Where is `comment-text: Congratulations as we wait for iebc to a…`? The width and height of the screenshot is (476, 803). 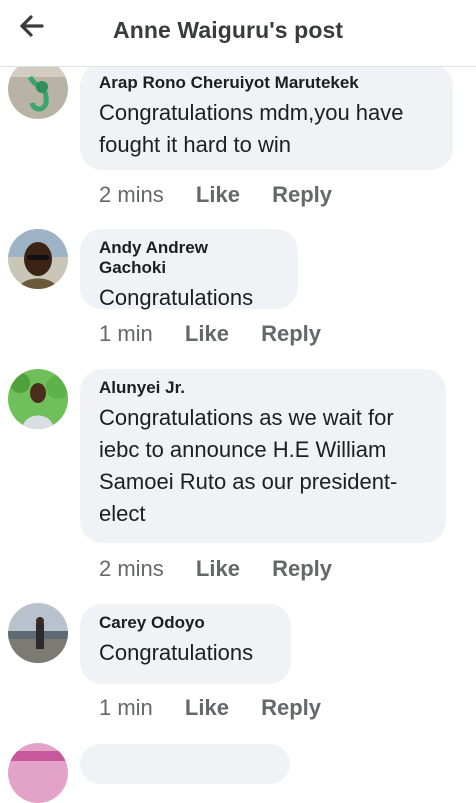
comment-text: Congratulations as we wait for iebc to a… is located at coordinates (248, 465).